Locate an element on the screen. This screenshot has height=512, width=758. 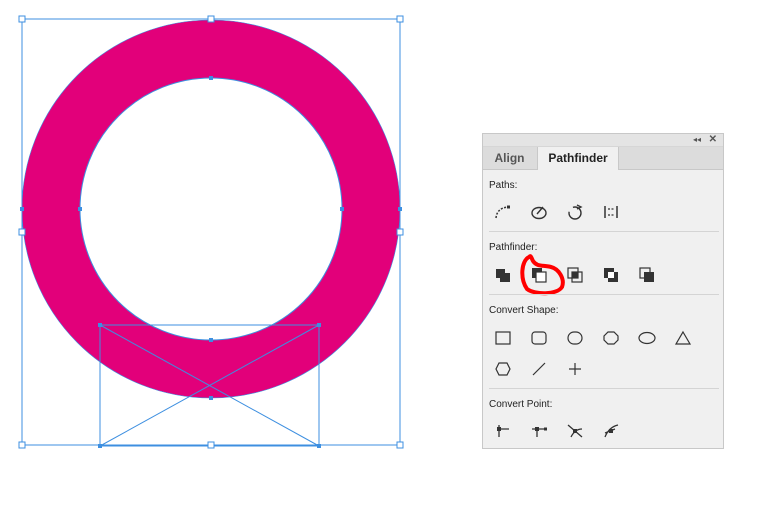
corner-point-icon is located at coordinates (503, 431).